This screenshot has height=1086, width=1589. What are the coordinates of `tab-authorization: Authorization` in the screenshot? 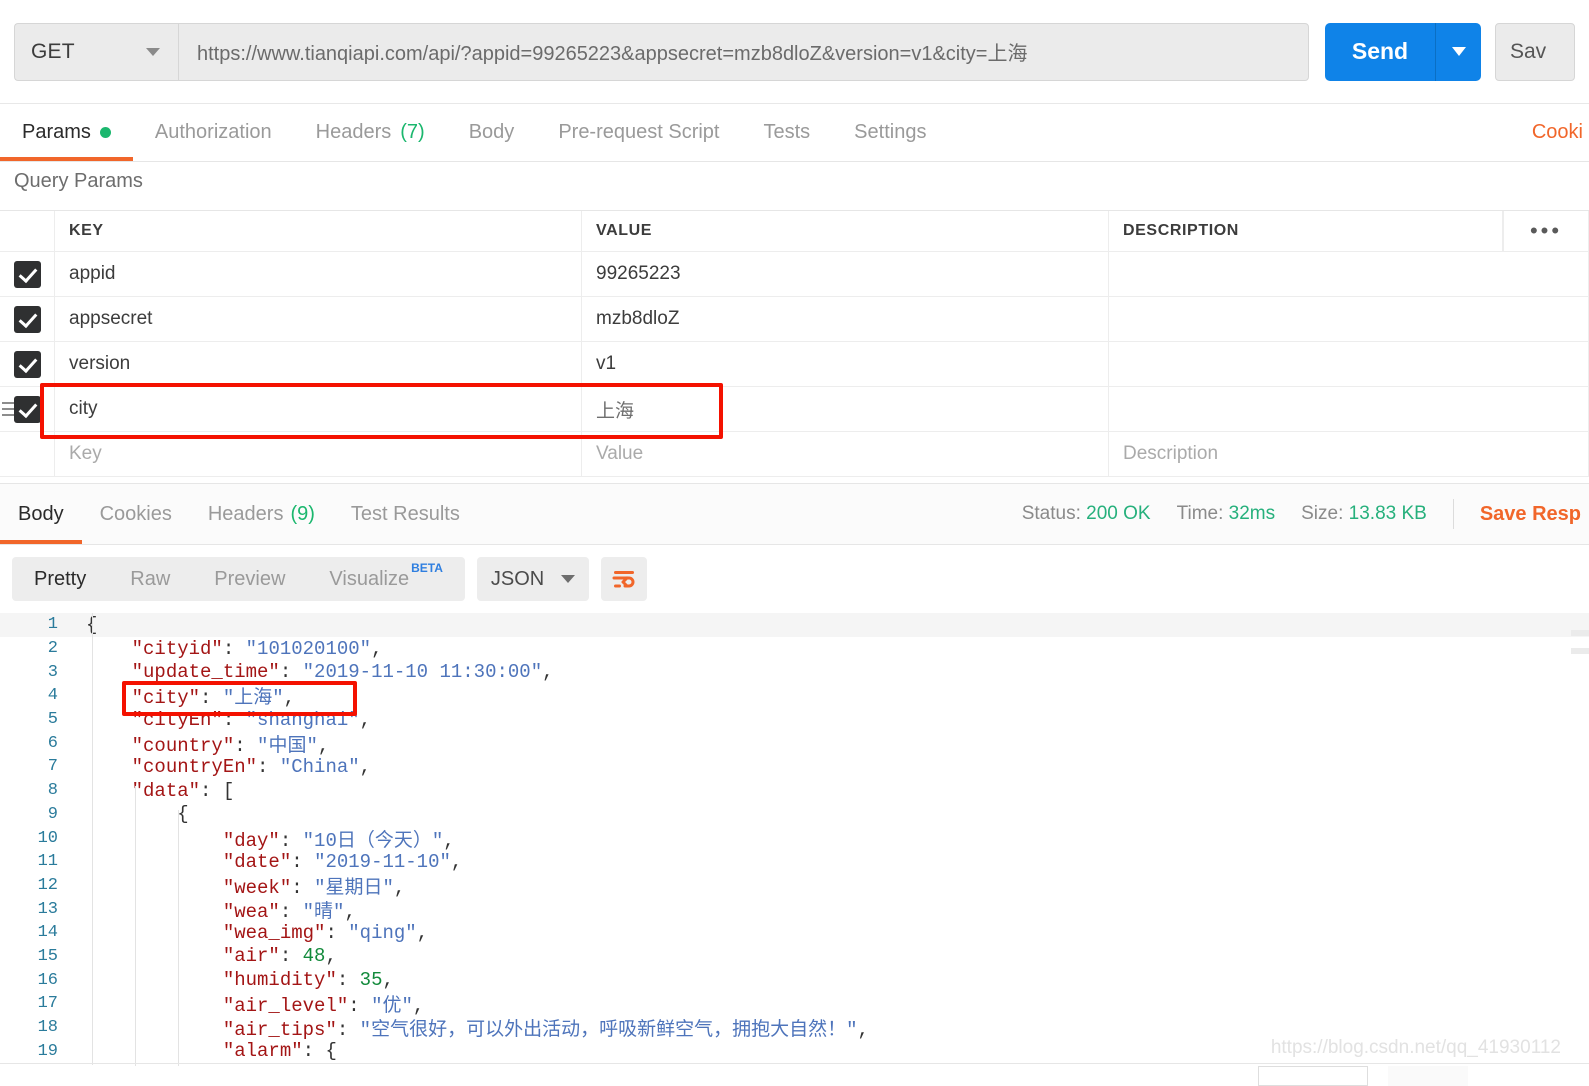 It's located at (213, 132).